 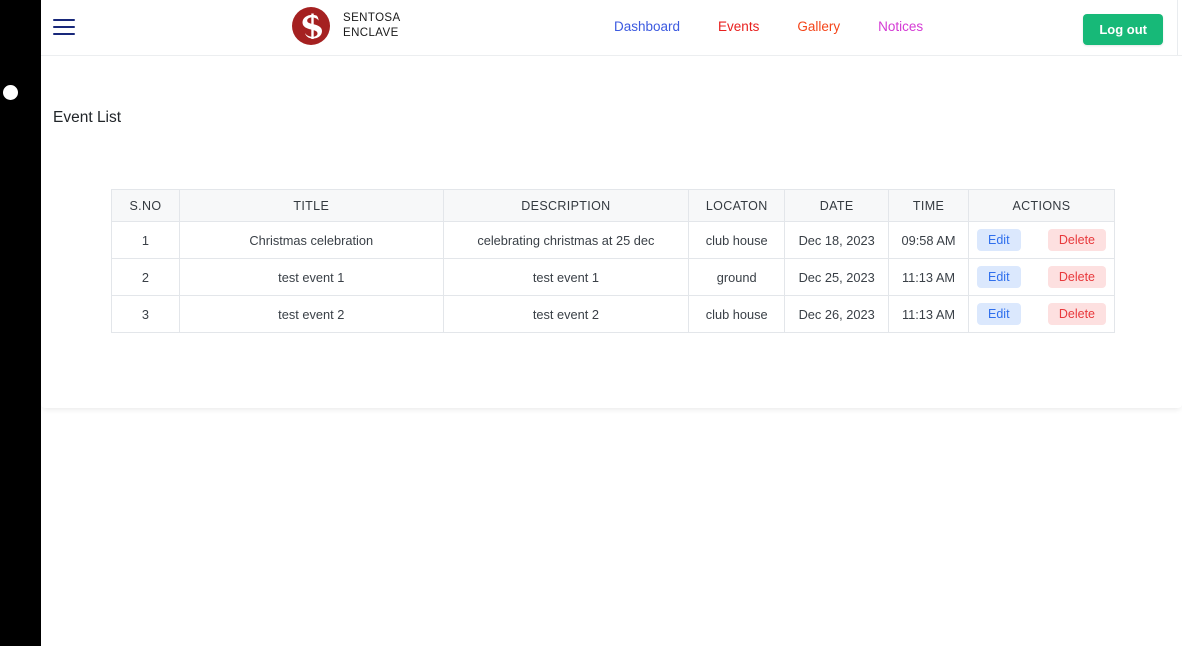 I want to click on sentosa-s-monogram-icon, so click(x=311, y=26).